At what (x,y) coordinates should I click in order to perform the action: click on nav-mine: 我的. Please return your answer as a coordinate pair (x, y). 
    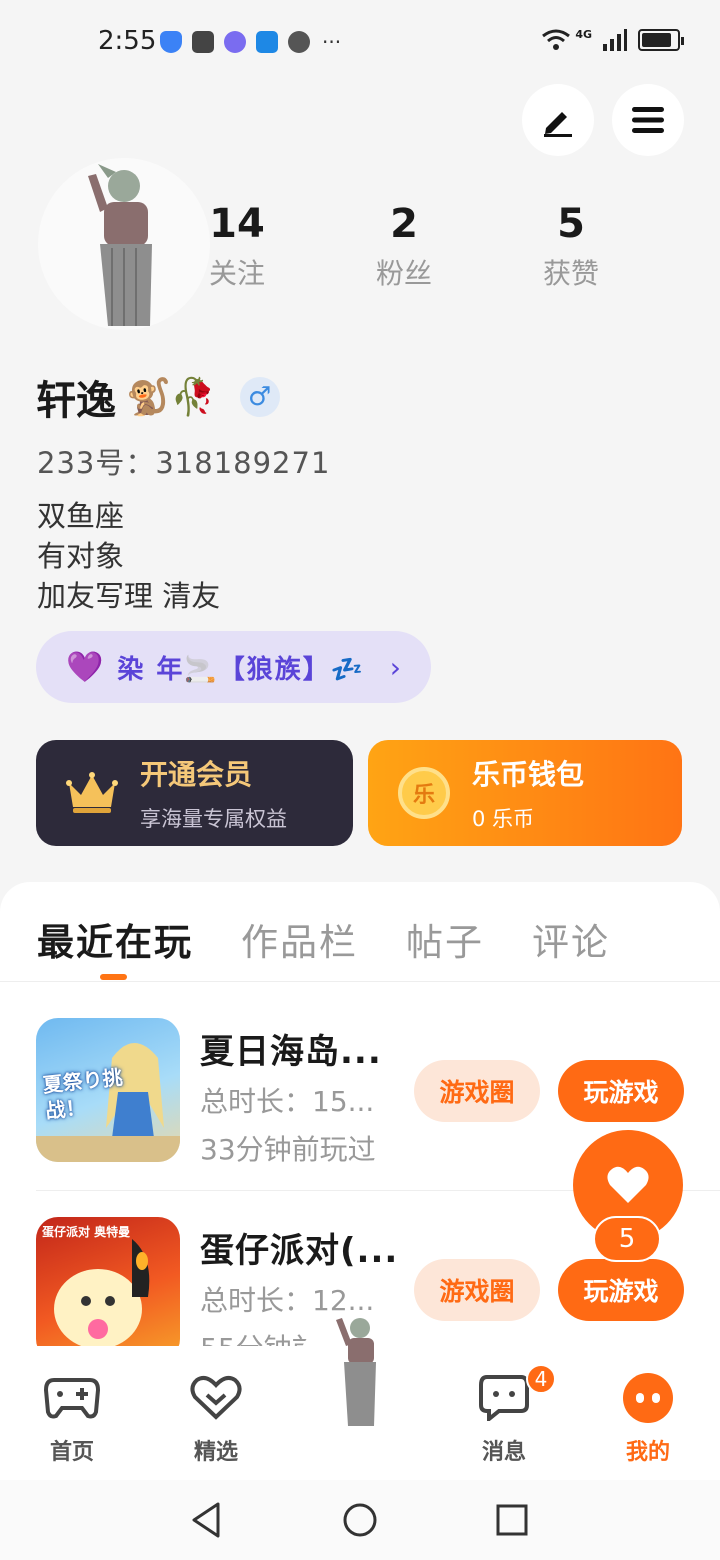
    Looking at the image, I should click on (648, 1418).